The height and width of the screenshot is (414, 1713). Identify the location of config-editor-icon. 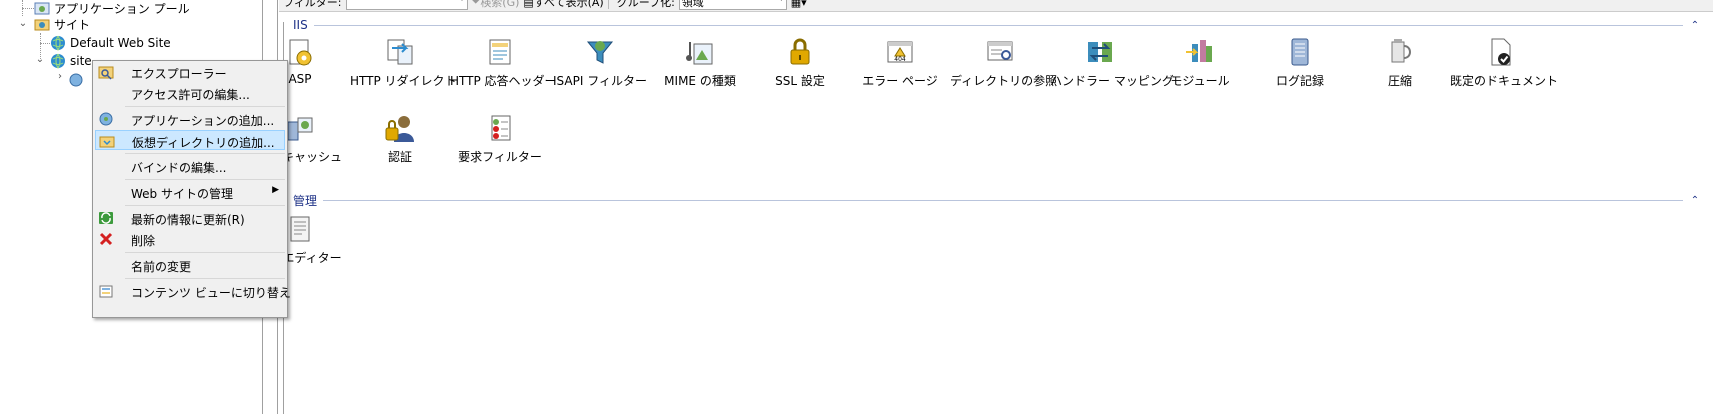
(300, 229).